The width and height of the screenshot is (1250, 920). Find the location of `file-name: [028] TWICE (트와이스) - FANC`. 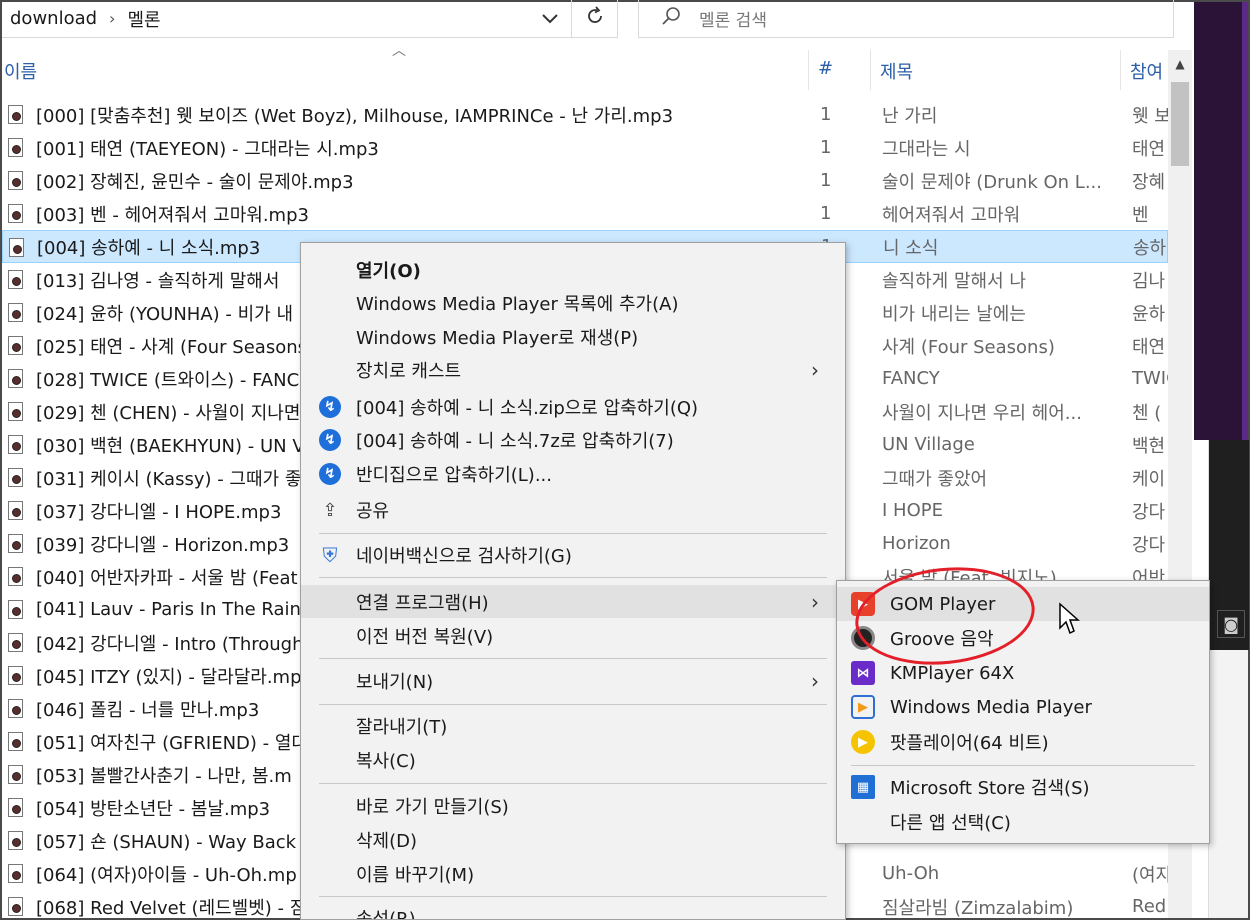

file-name: [028] TWICE (트와이스) - FANC is located at coordinates (168, 380).